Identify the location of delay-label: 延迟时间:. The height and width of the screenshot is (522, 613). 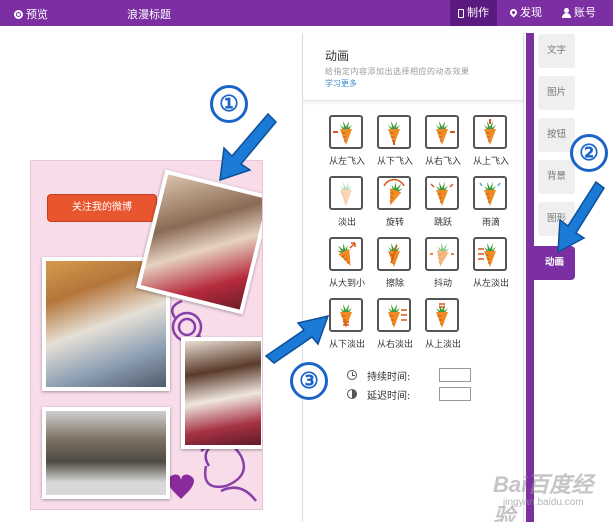
(389, 396).